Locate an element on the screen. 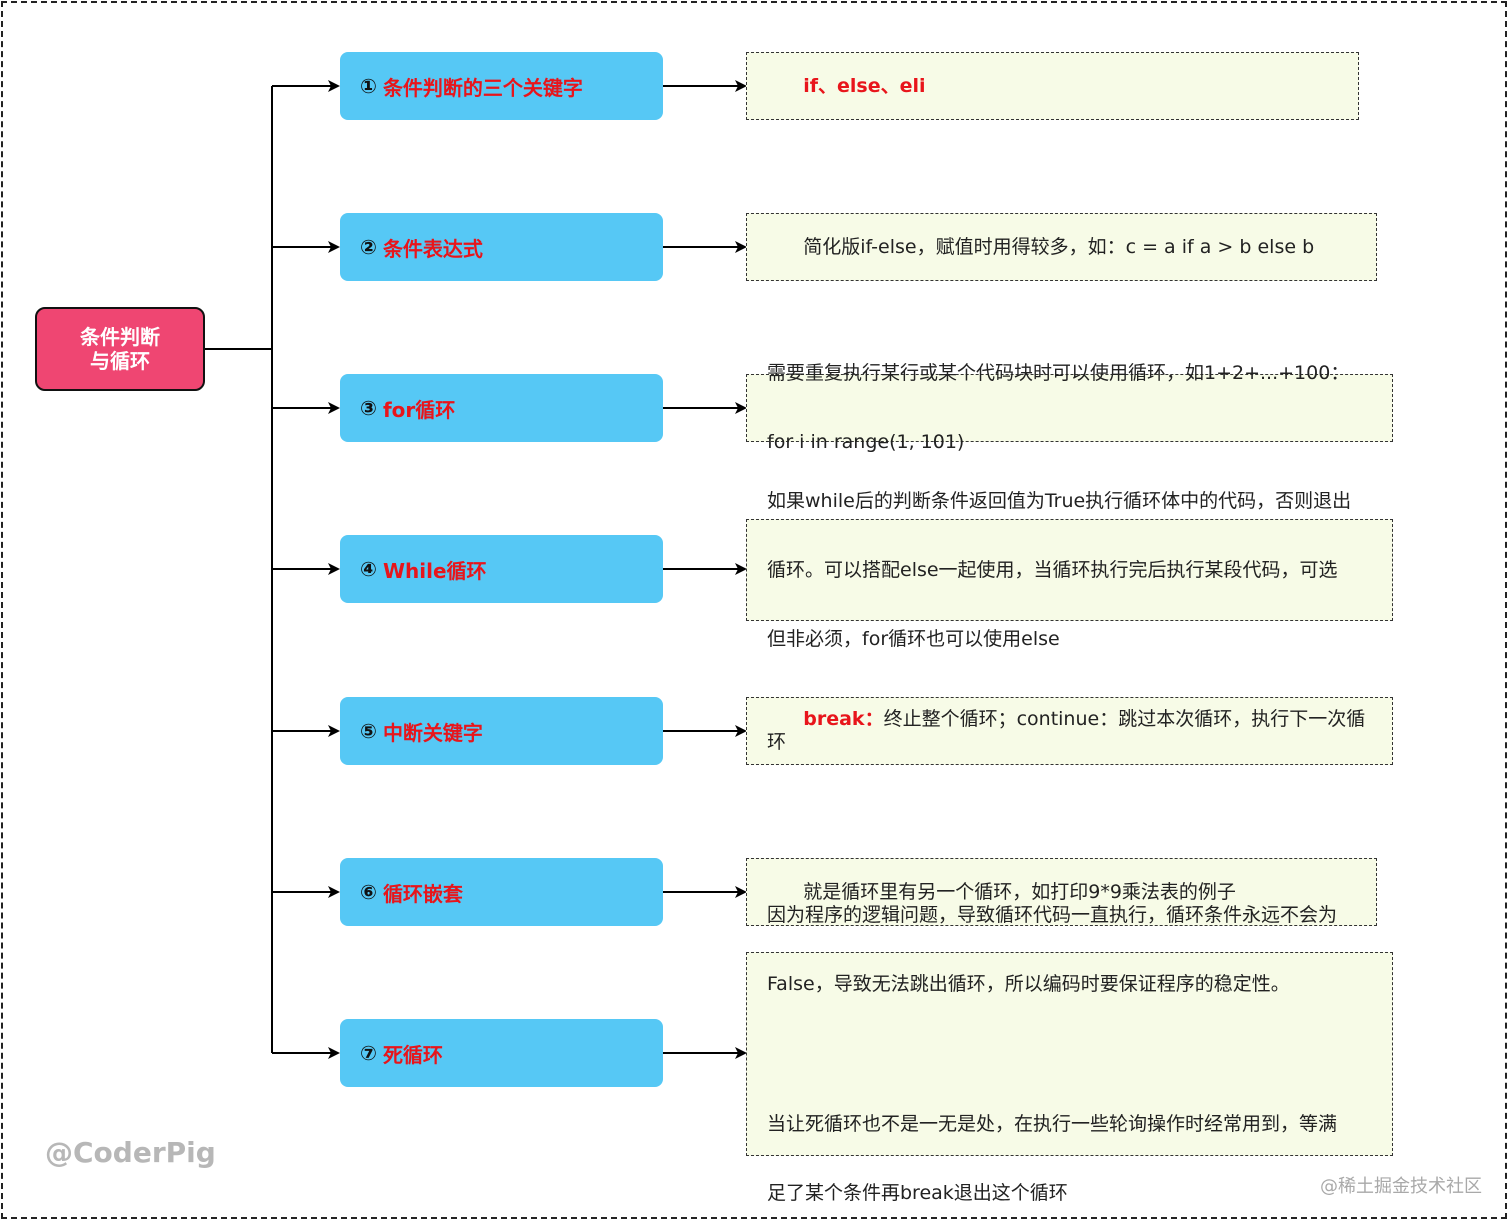 The height and width of the screenshot is (1224, 1512). note-line: 因为程序的逻辑问题，导致循环代码一直执行，循环条件永远不会为 is located at coordinates (1052, 914).